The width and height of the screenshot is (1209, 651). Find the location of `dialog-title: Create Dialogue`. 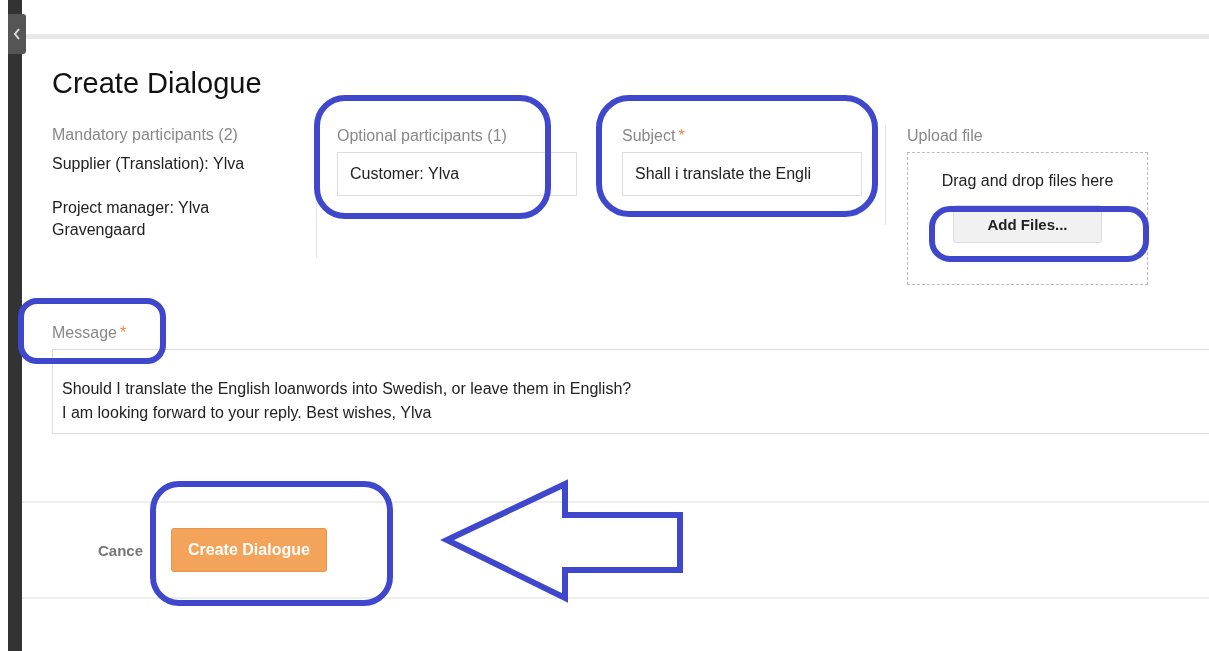

dialog-title: Create Dialogue is located at coordinates (157, 83).